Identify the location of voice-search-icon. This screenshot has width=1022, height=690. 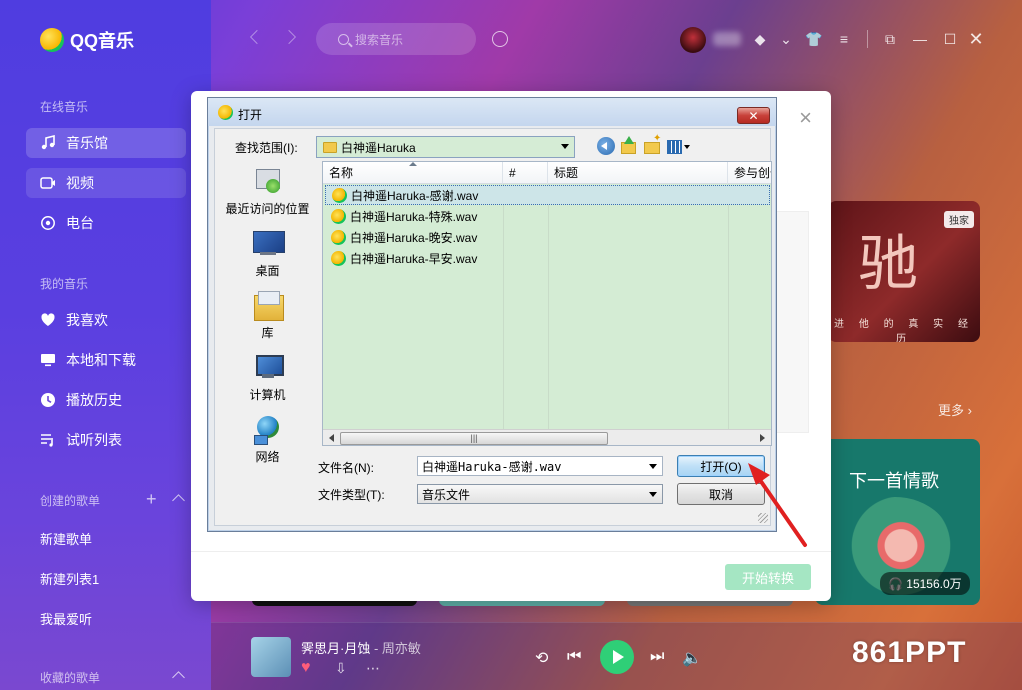
(500, 39).